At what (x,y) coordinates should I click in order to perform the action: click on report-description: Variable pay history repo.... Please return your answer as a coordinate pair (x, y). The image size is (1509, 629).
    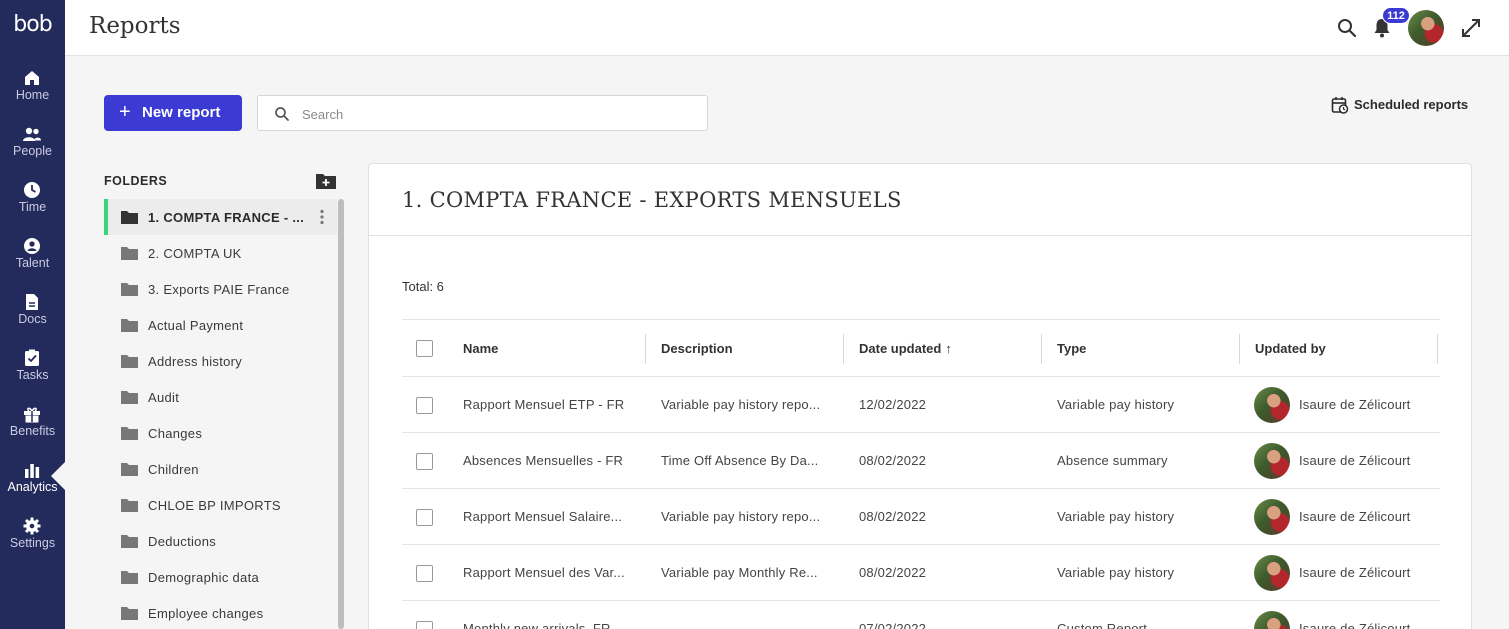
    Looking at the image, I should click on (741, 516).